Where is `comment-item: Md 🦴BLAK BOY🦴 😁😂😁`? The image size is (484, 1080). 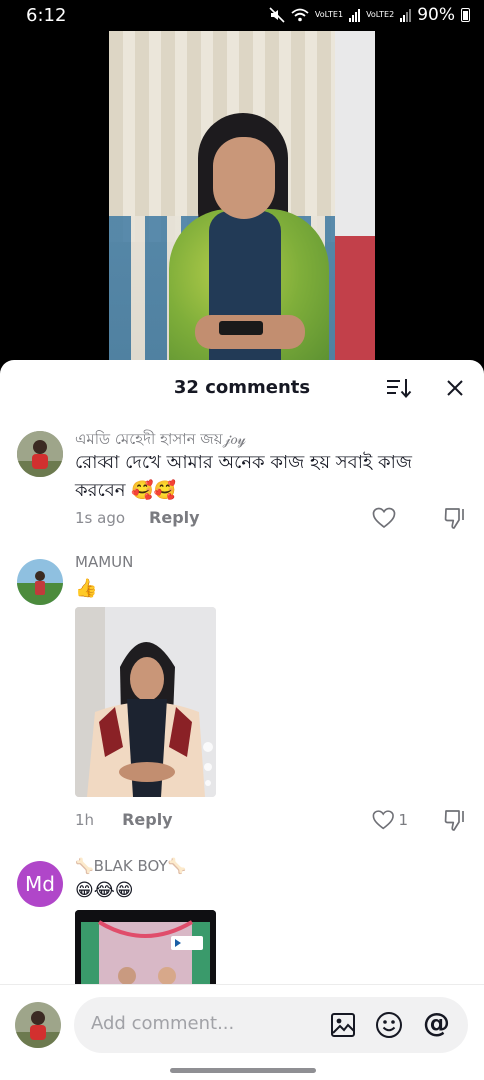 comment-item: Md 🦴BLAK BOY🦴 😁😂😁 is located at coordinates (242, 922).